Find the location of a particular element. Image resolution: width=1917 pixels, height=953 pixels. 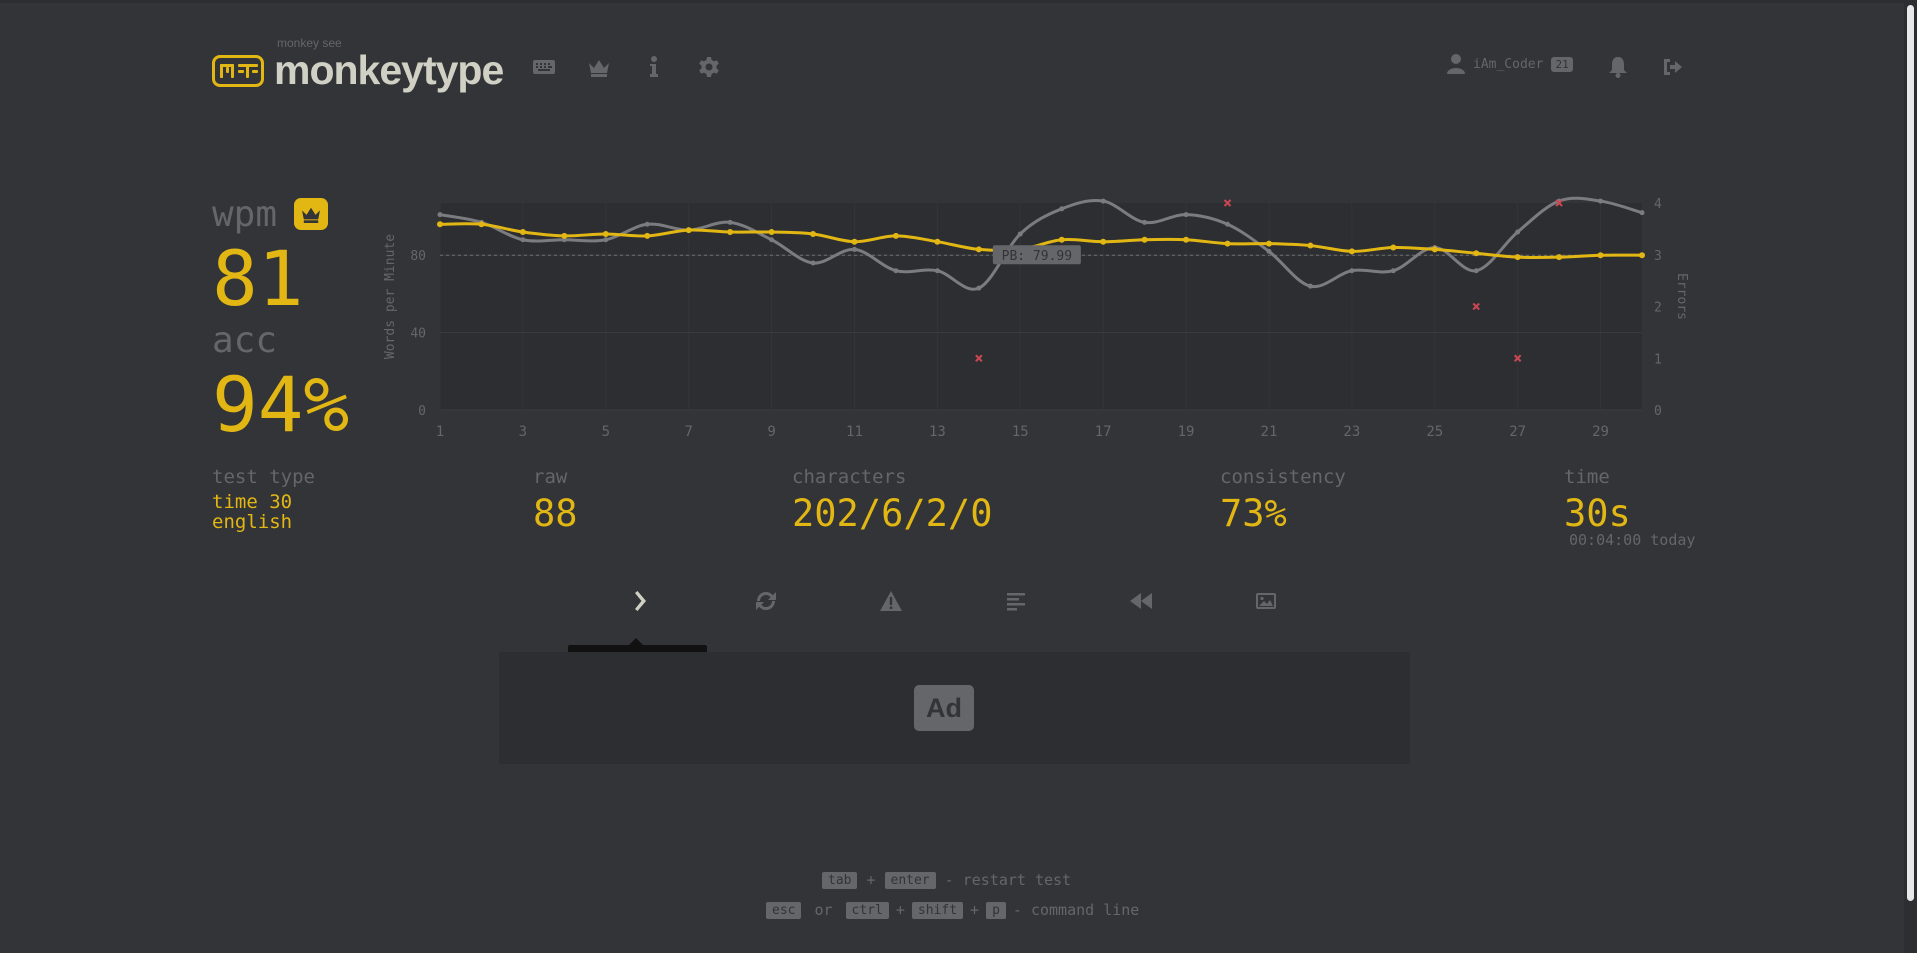

time-group: time 30s is located at coordinates (1597, 500).